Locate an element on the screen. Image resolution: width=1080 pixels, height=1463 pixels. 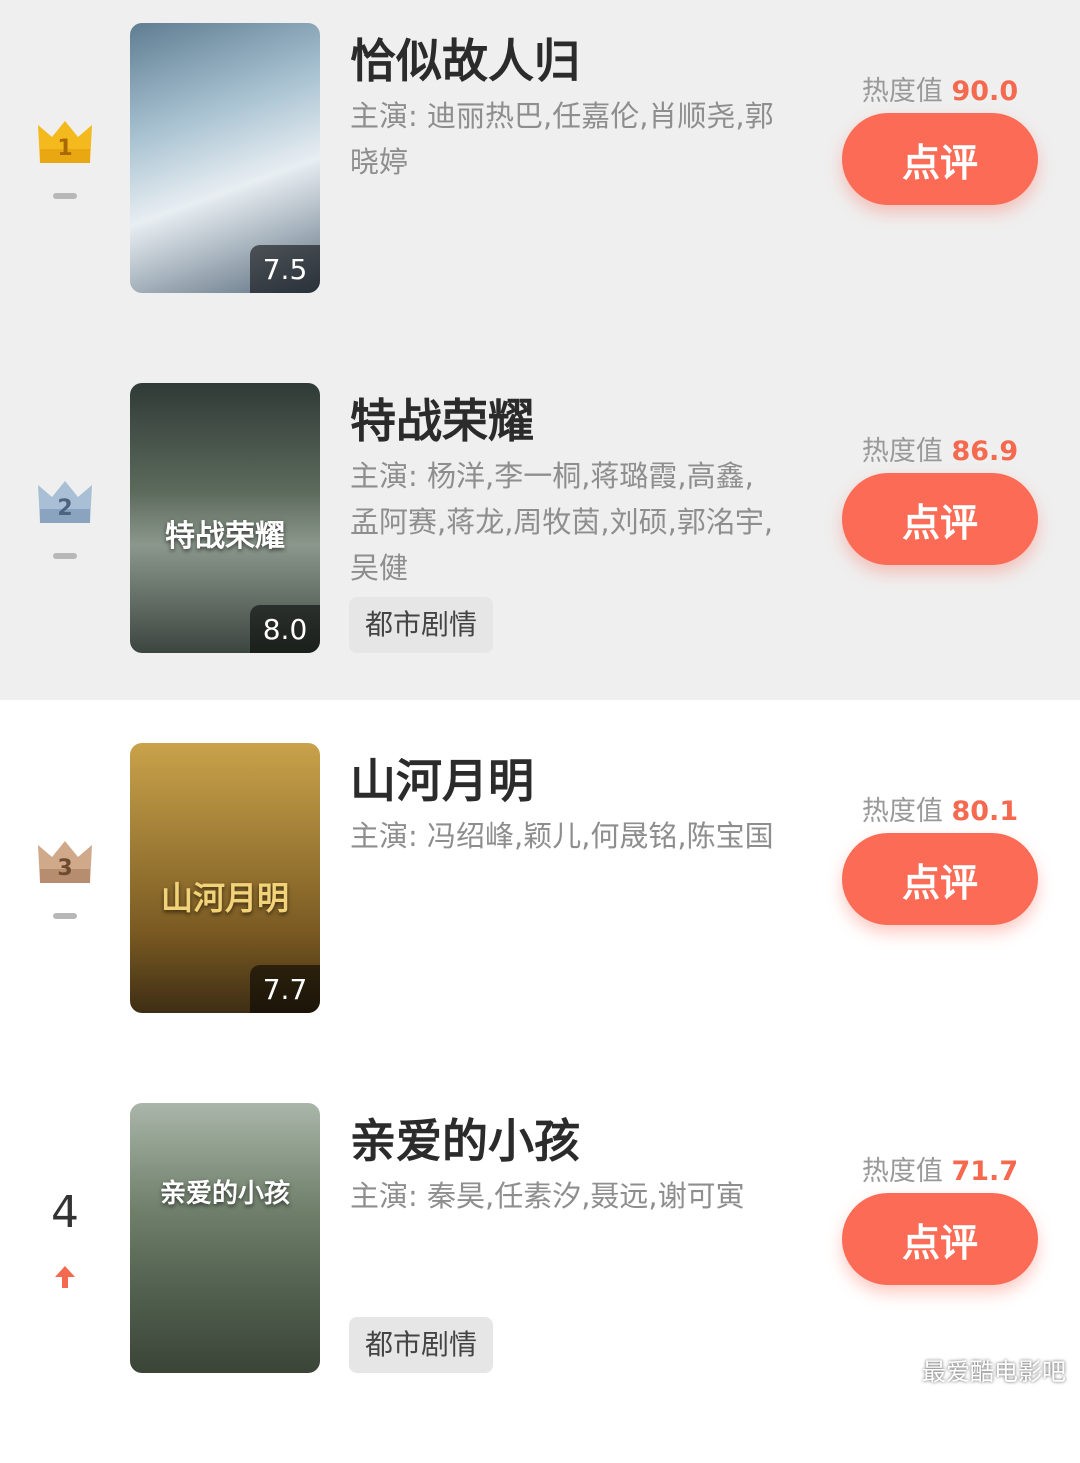
heat-value: 86.9 is located at coordinates (985, 451).